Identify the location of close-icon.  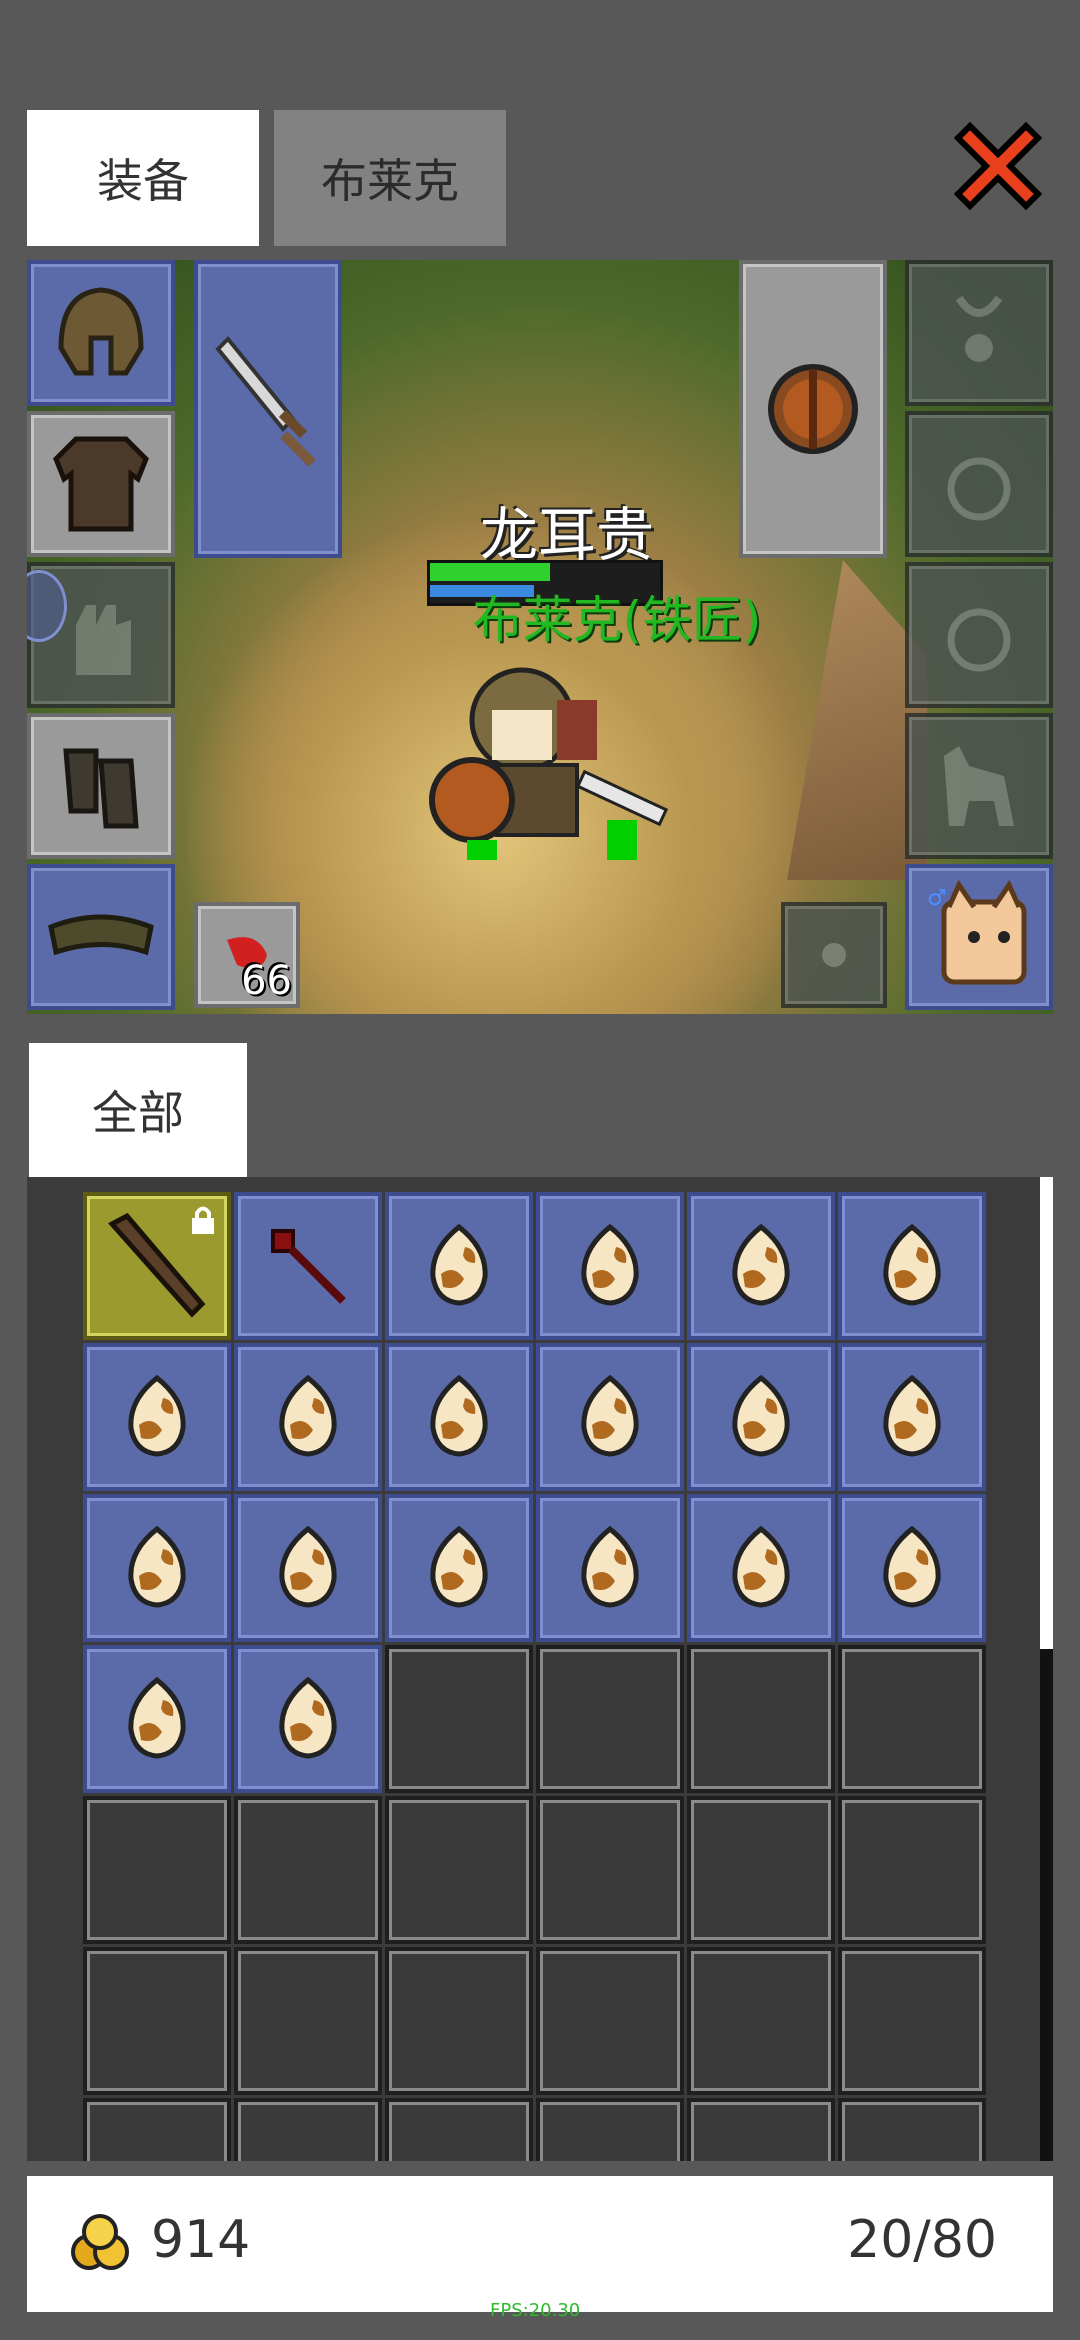
(998, 166).